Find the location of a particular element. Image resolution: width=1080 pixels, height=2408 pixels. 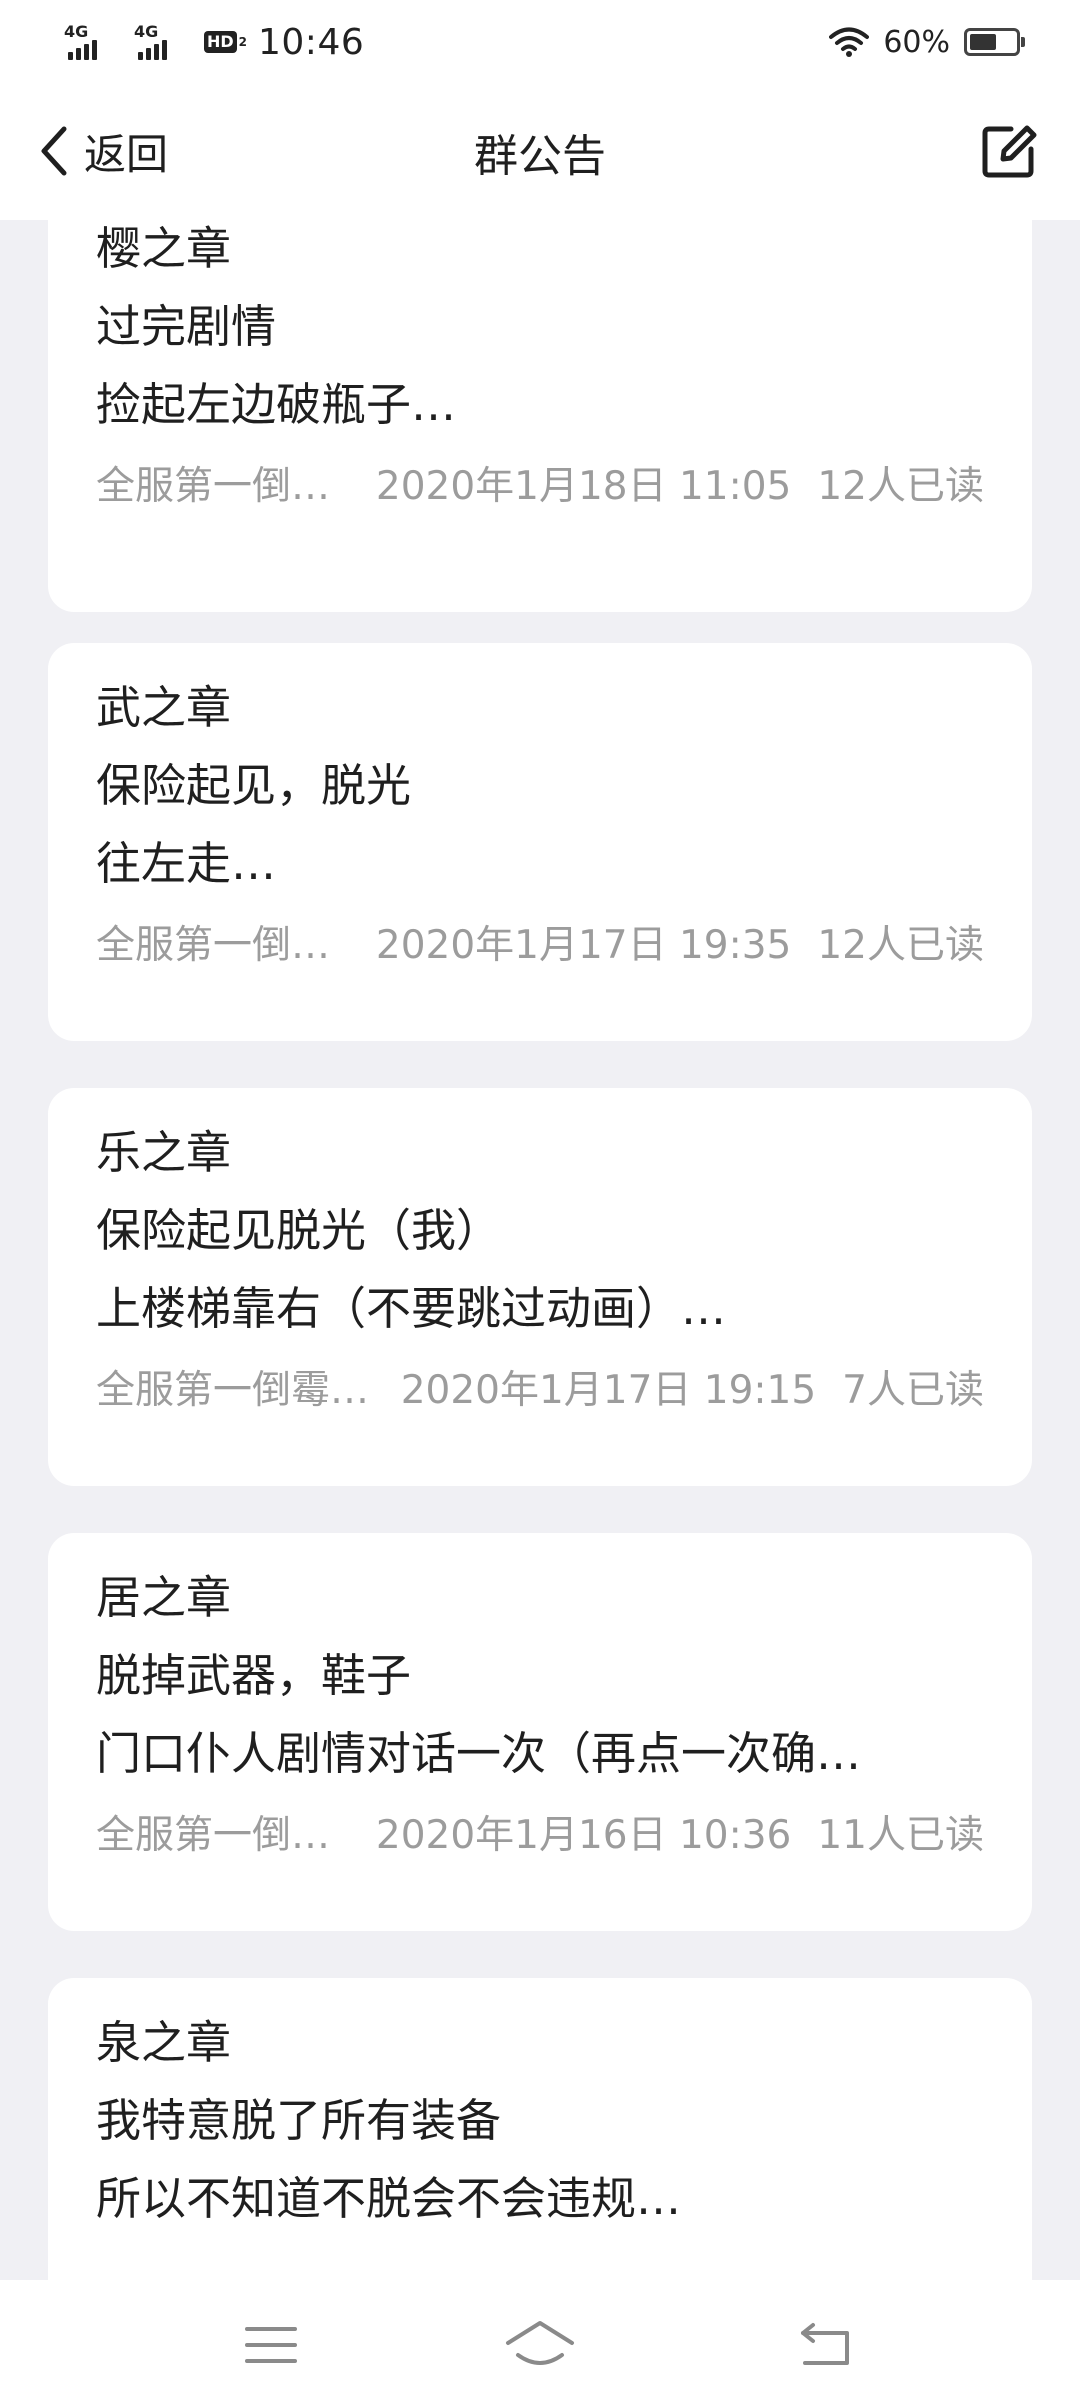

hd-label: HD is located at coordinates (220, 42).